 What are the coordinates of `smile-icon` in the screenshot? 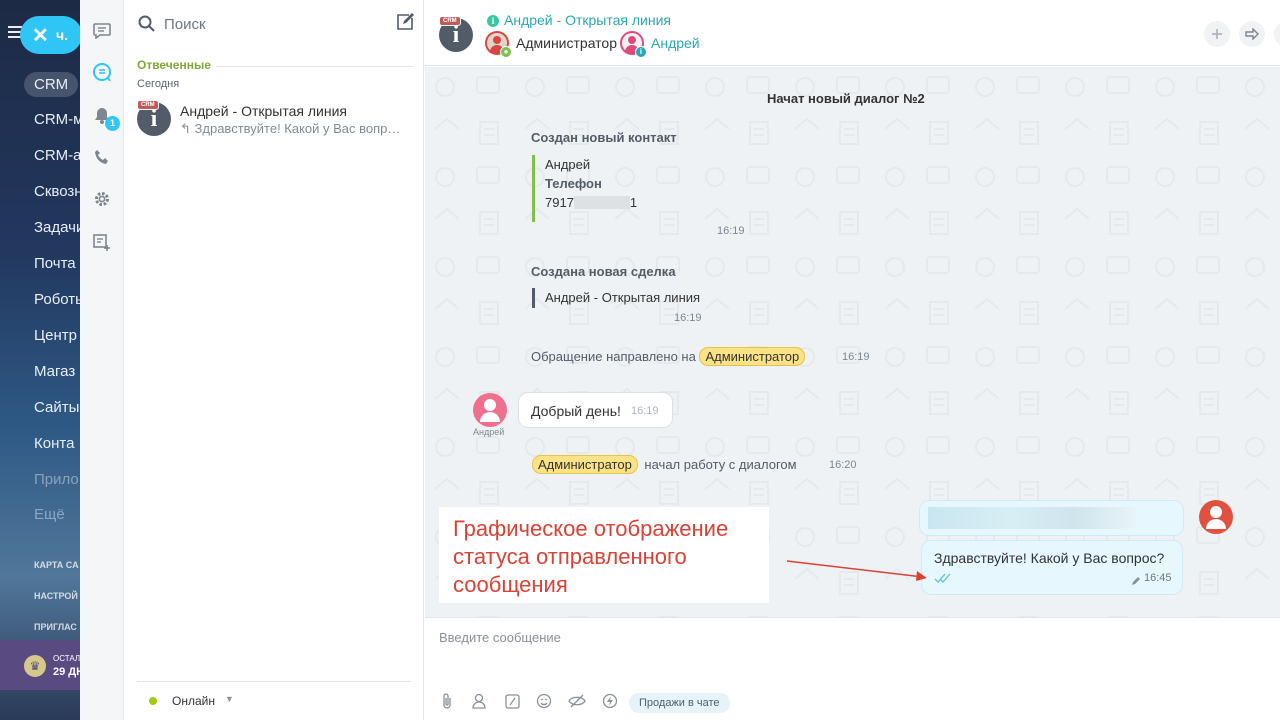 It's located at (544, 701).